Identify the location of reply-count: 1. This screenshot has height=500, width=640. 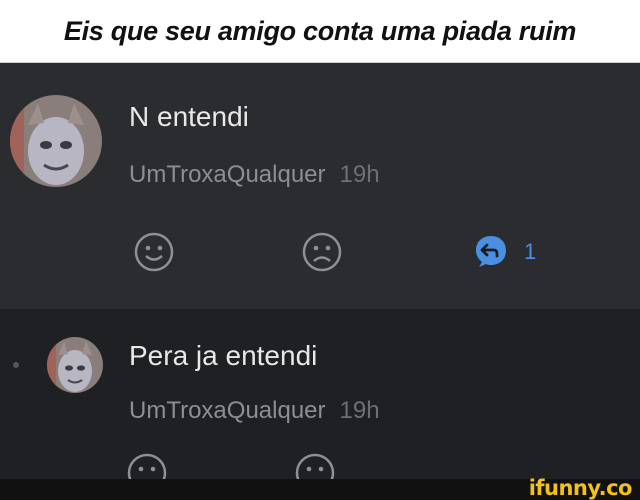
(530, 252).